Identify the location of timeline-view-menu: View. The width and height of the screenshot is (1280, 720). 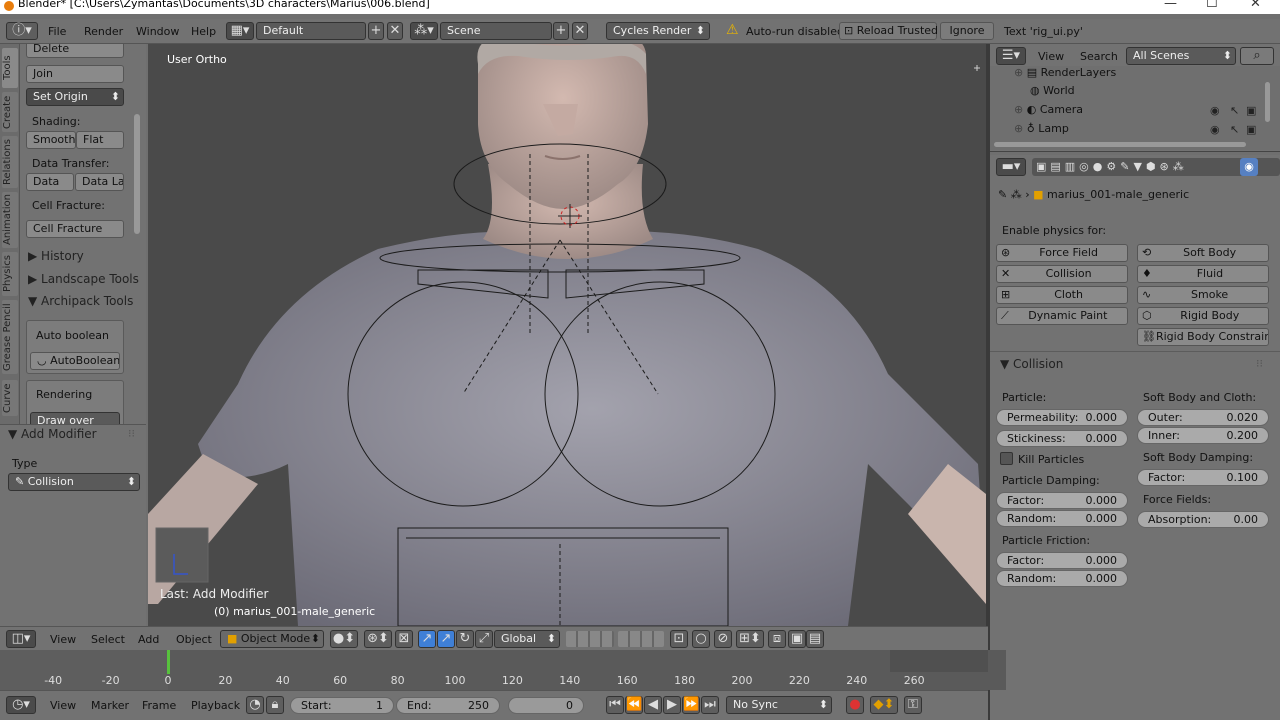
(63, 705).